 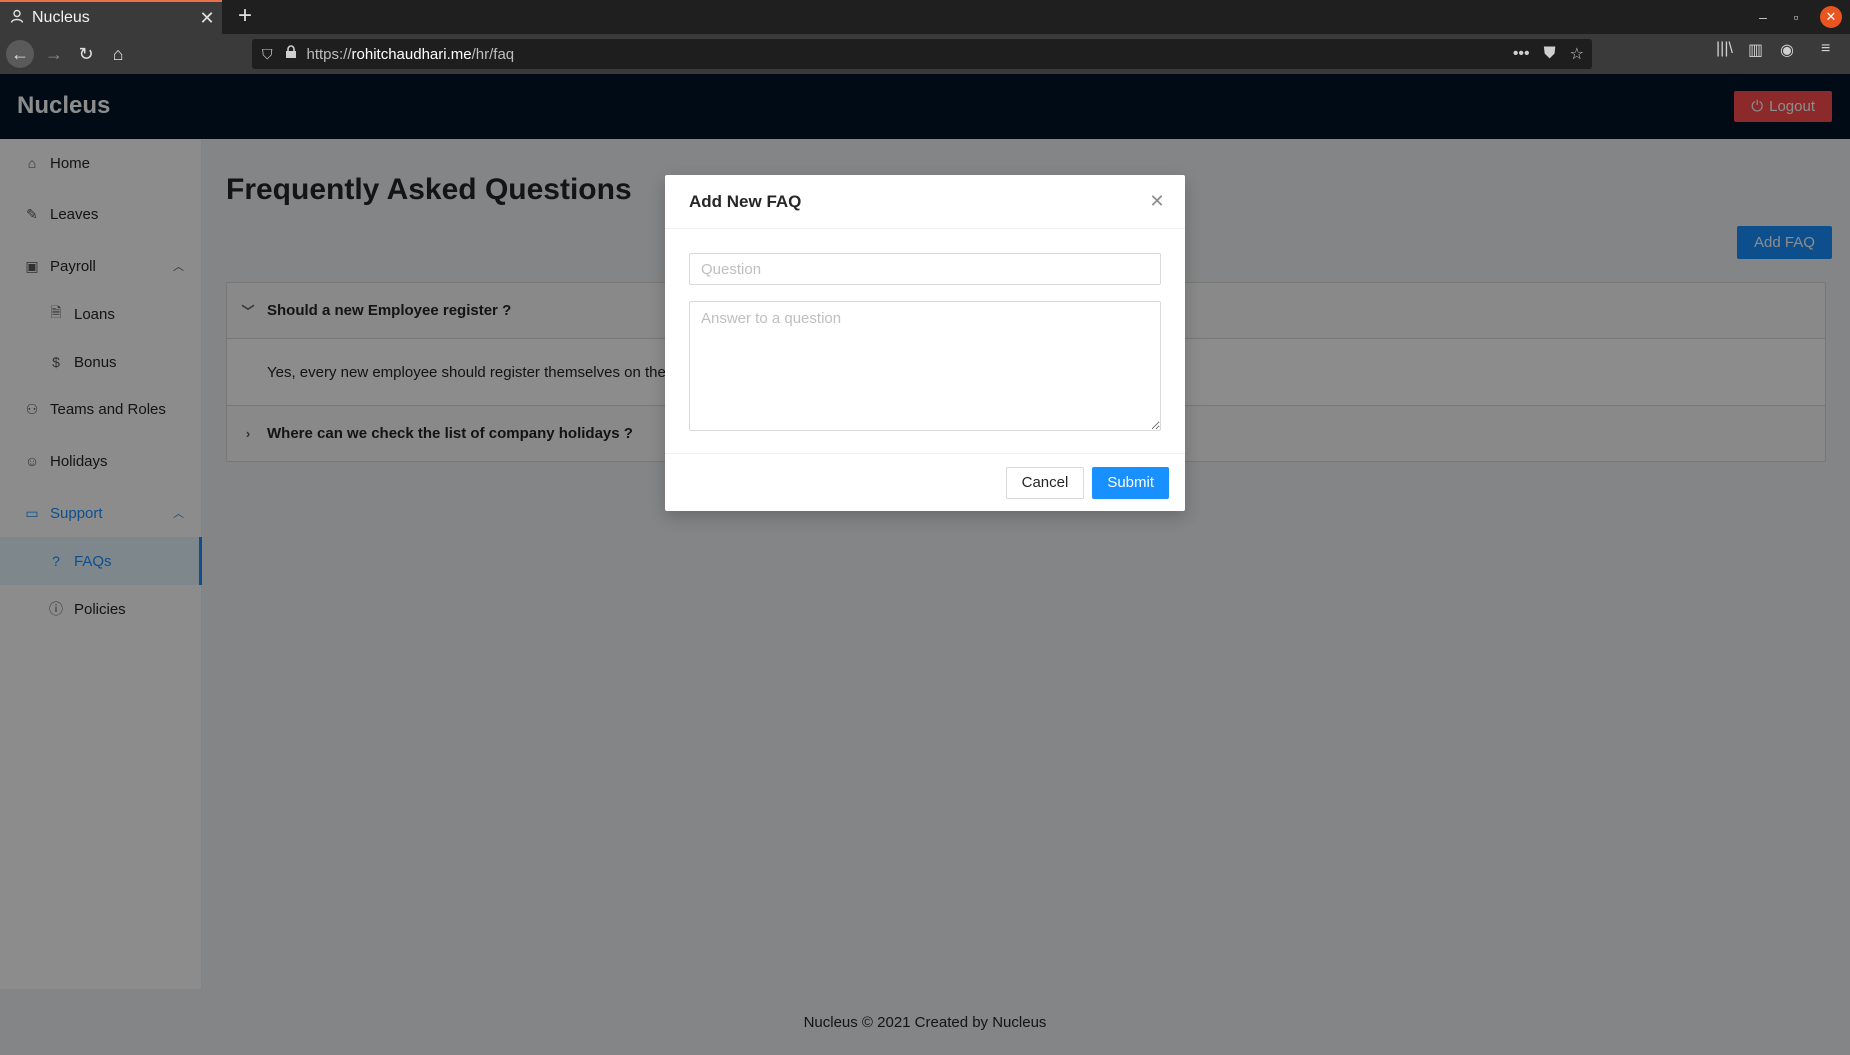 What do you see at coordinates (267, 53) in the screenshot?
I see `shield-icon: ⛉` at bounding box center [267, 53].